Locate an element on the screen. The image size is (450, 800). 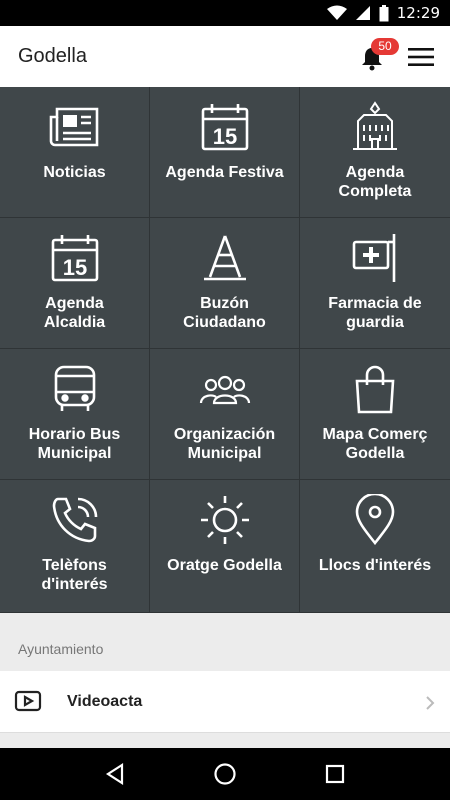
tile-llocs-interes: Llocs d'interés is located at coordinates (375, 546).